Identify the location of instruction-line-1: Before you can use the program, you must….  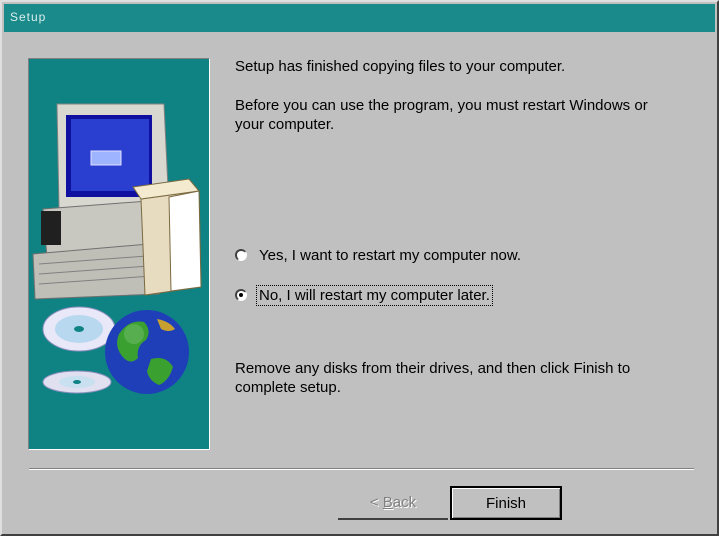
(441, 105).